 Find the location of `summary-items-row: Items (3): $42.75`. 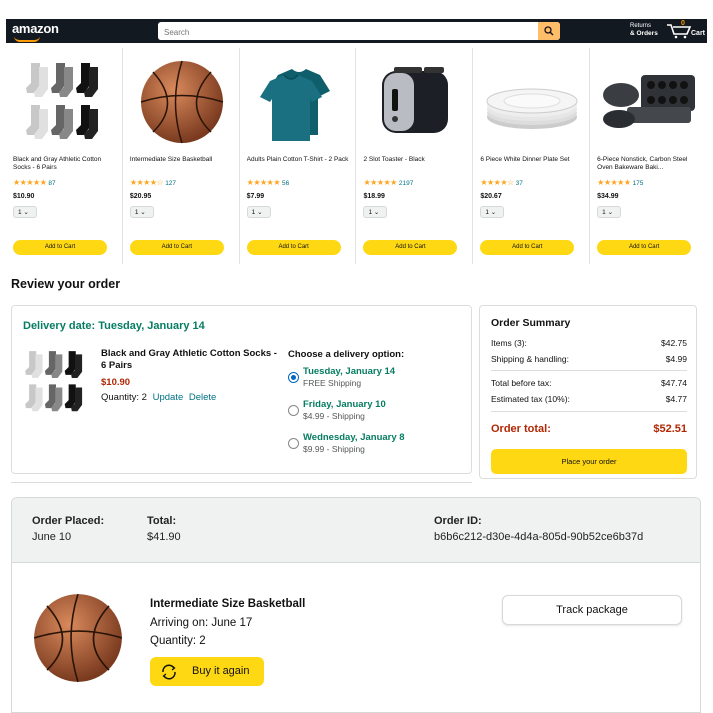

summary-items-row: Items (3): $42.75 is located at coordinates (589, 343).